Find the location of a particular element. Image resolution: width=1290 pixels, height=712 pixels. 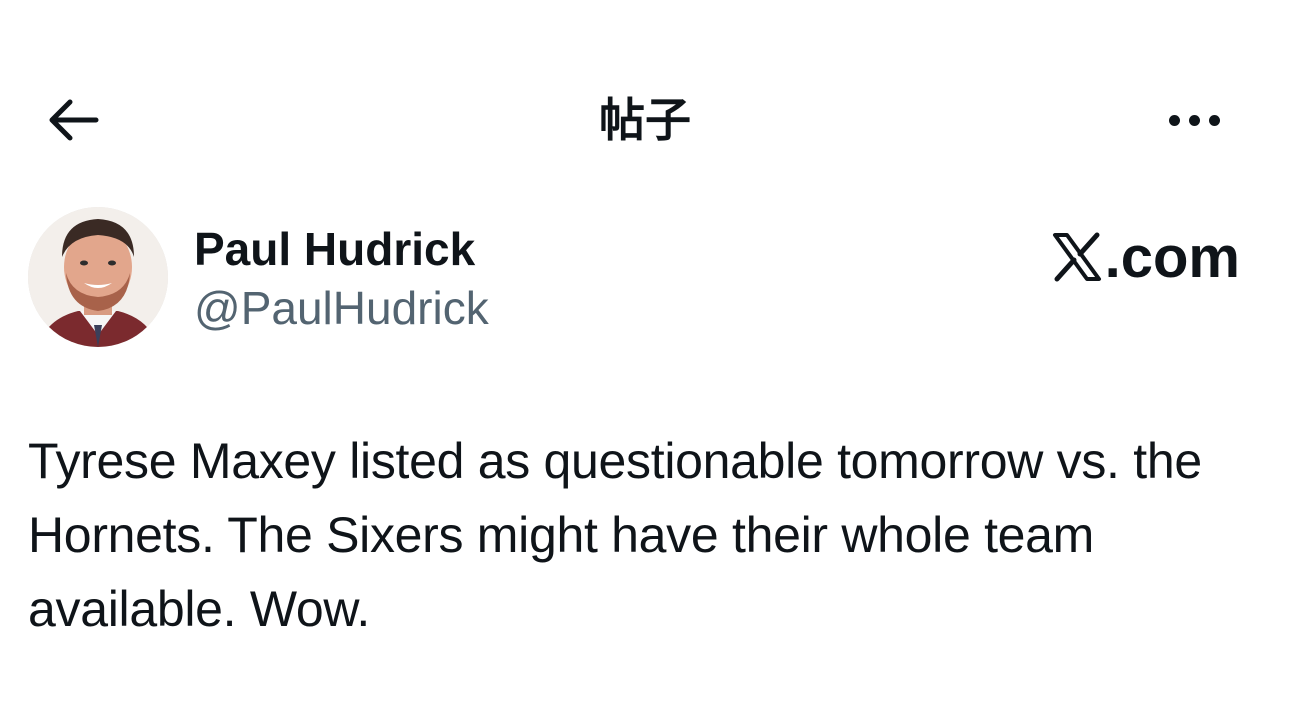

author-name: Paul Hudrick is located at coordinates (334, 249).